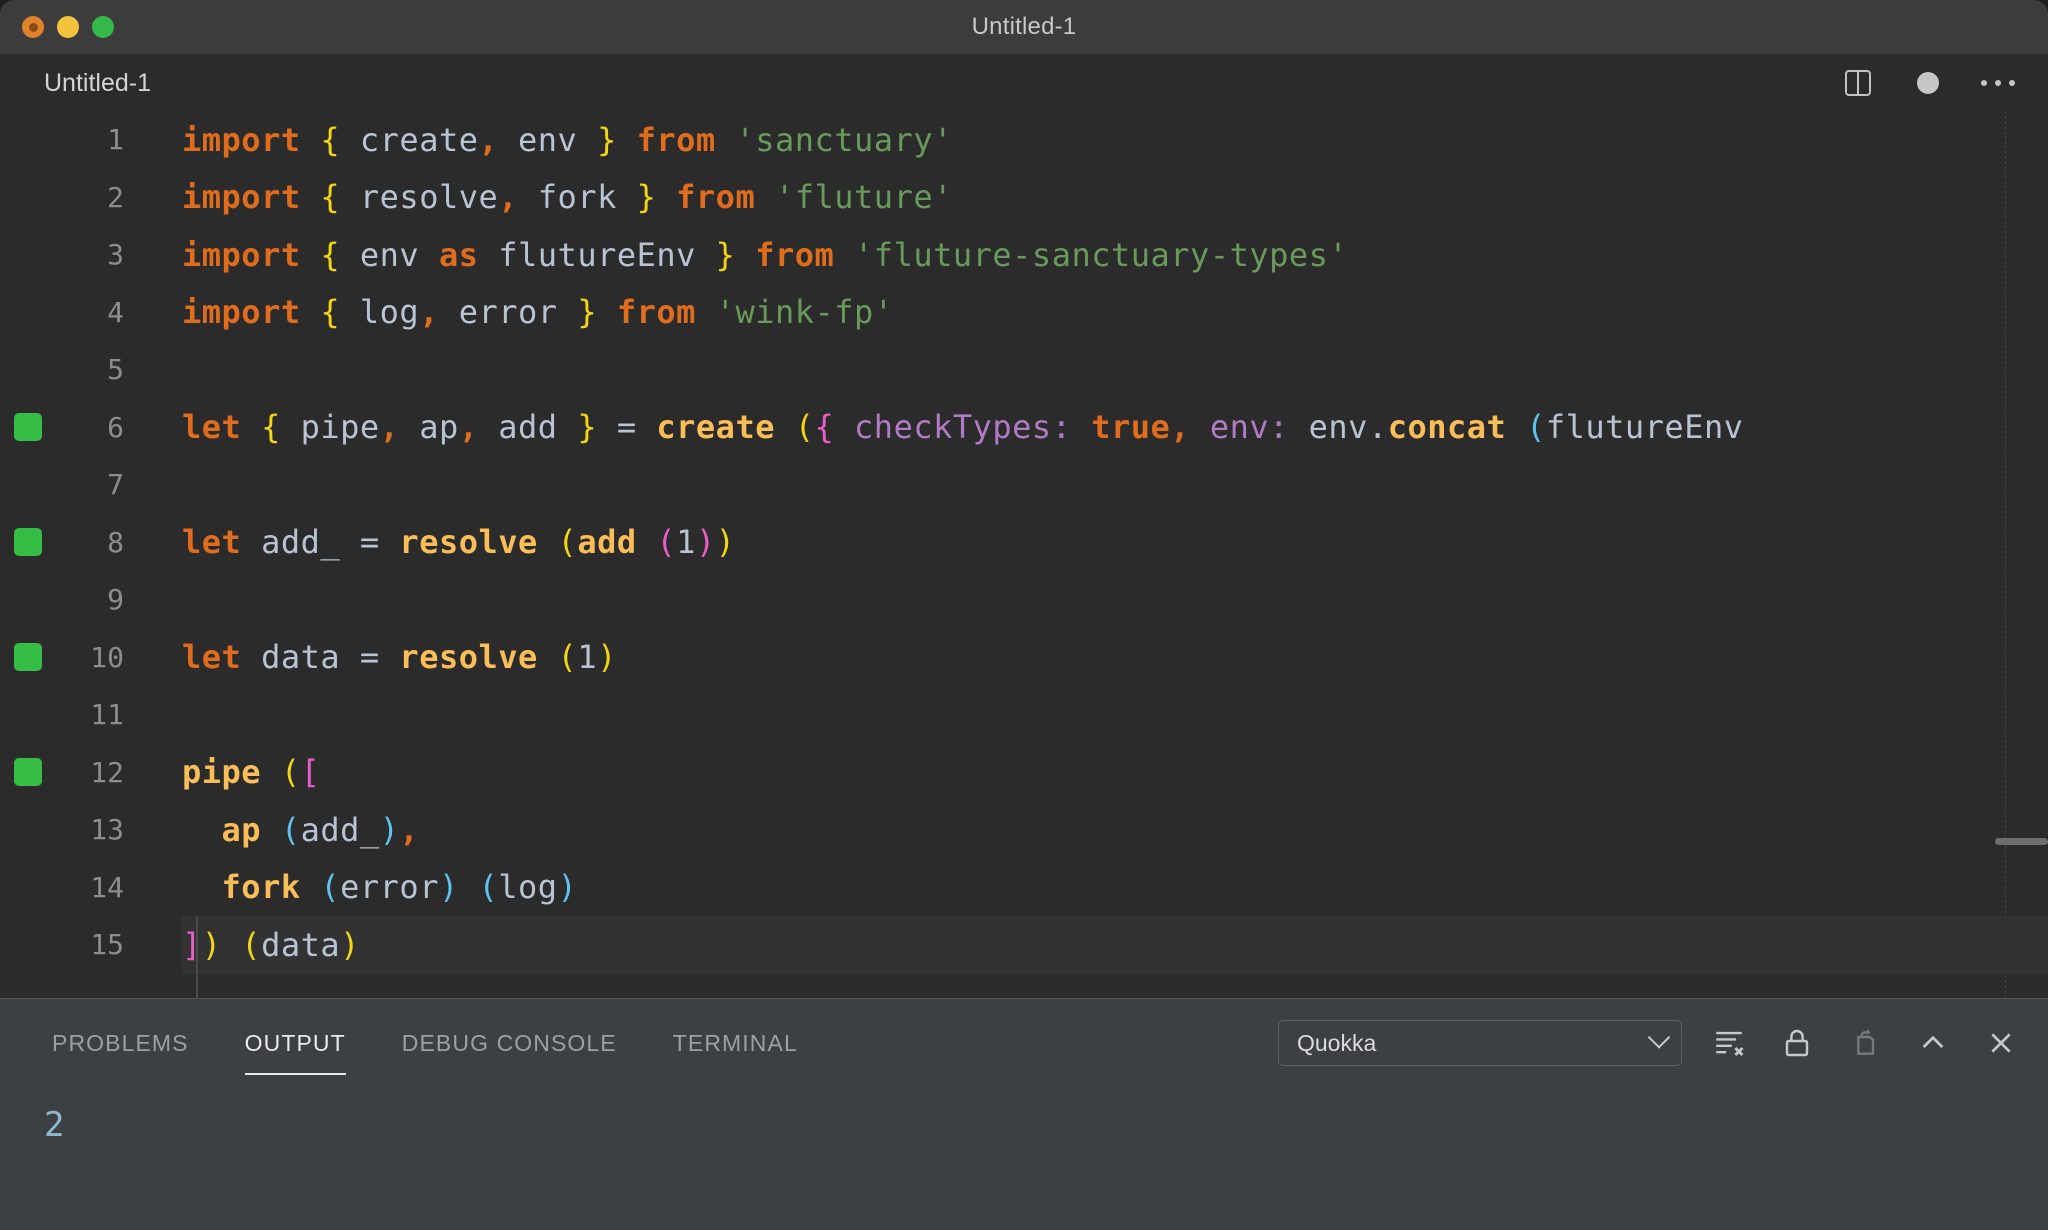  What do you see at coordinates (587, 427) in the screenshot?
I see `code-token: }` at bounding box center [587, 427].